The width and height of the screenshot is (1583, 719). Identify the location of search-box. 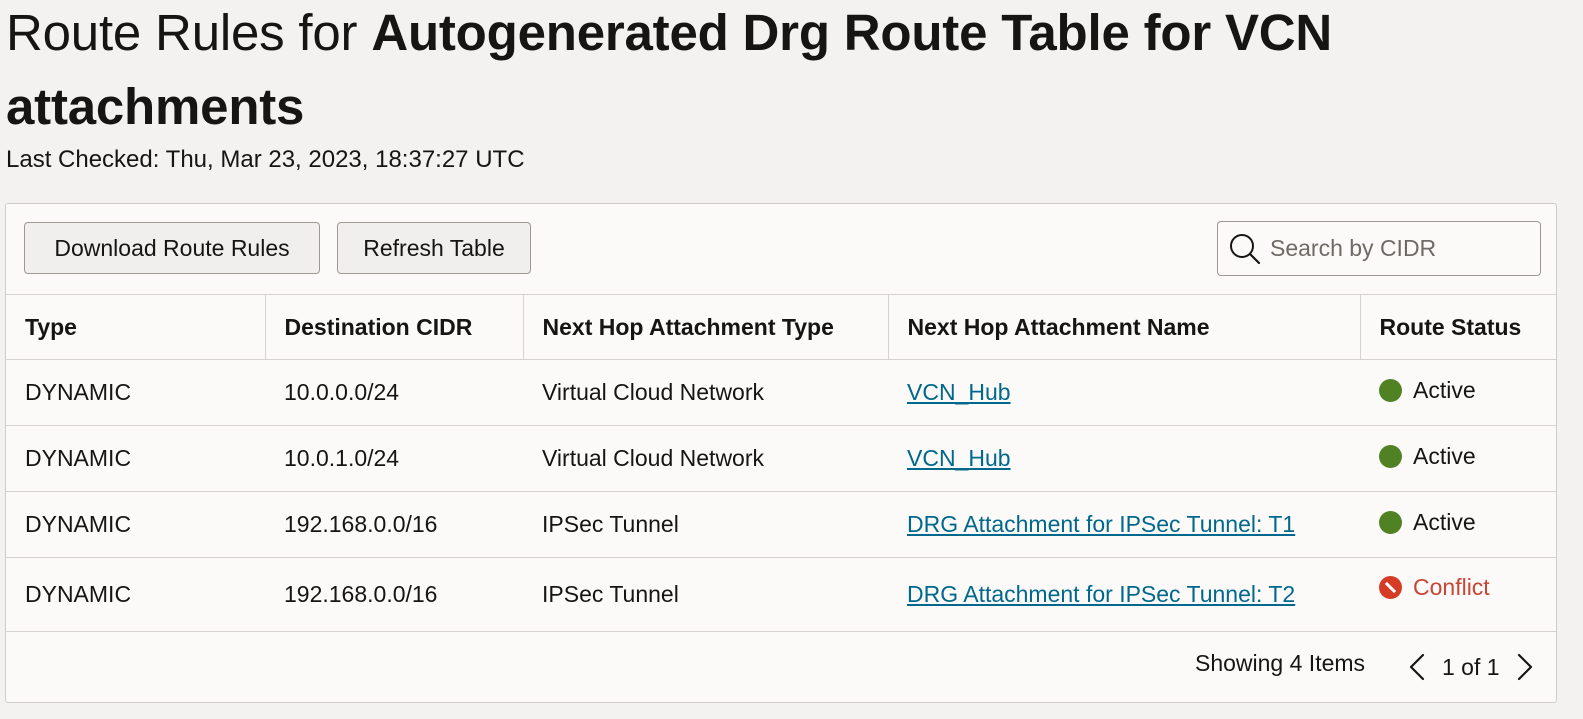
(1379, 248).